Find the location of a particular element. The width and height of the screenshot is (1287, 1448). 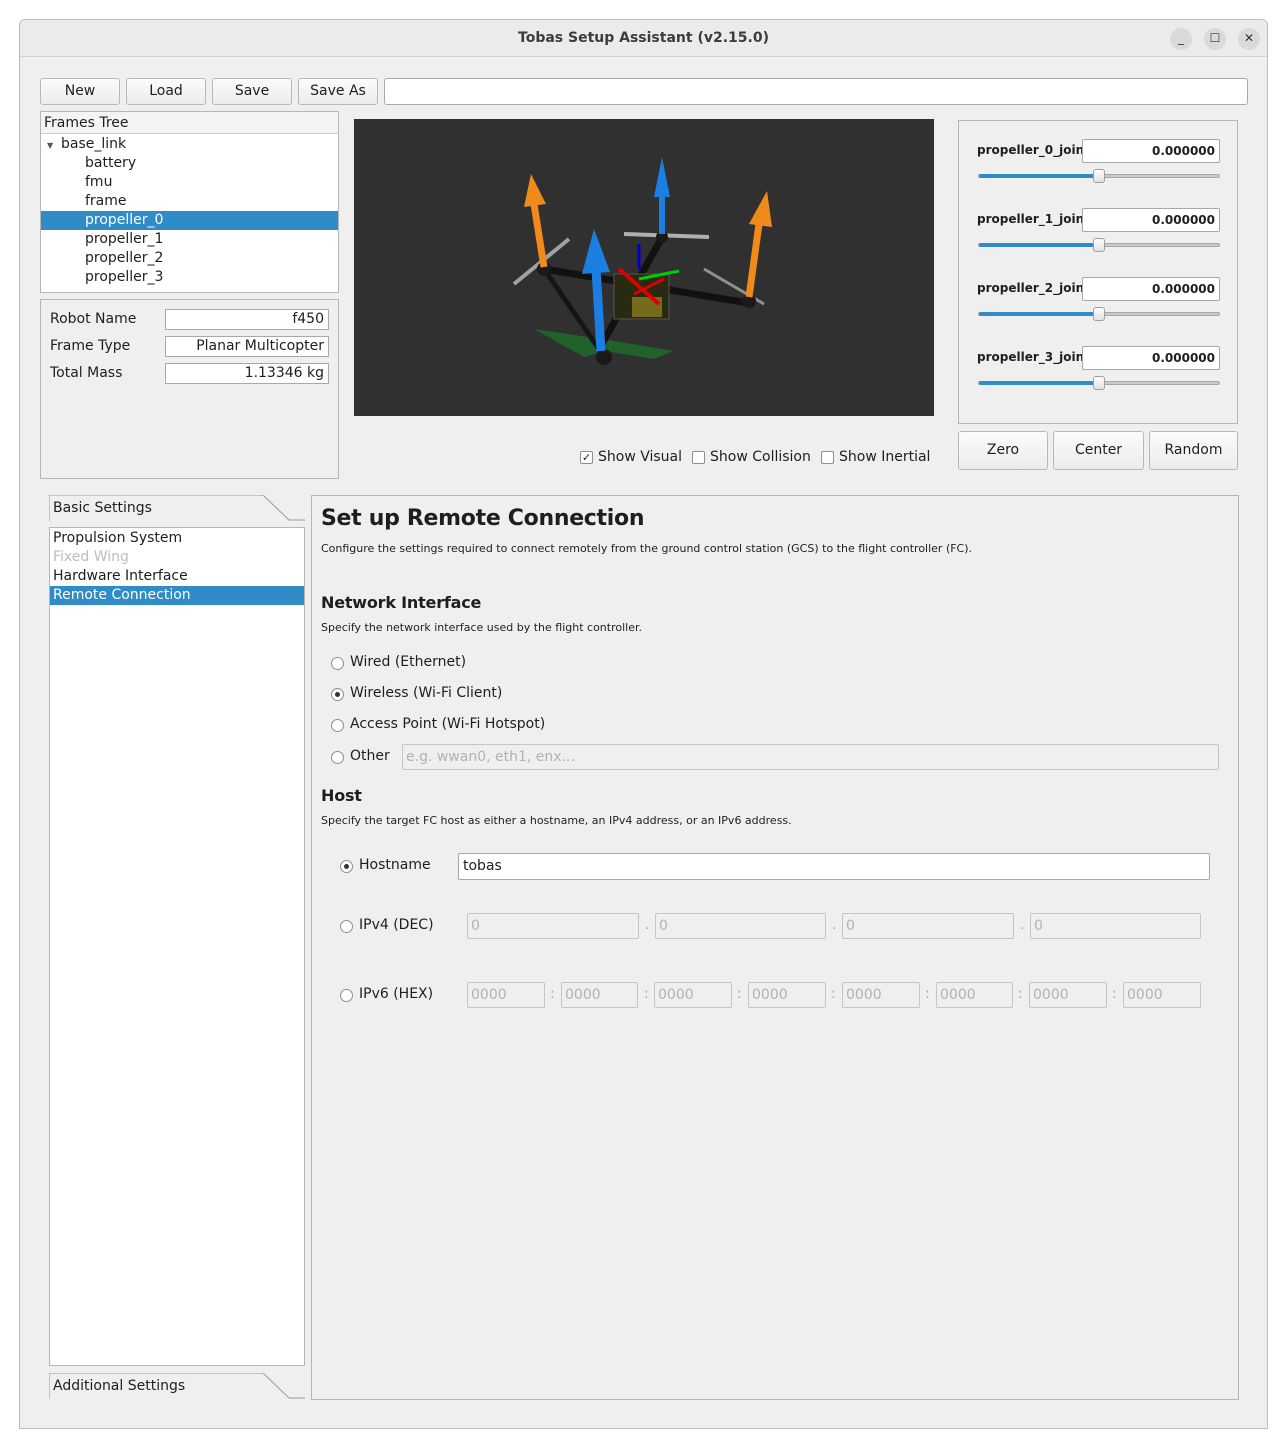

ipv6-radio is located at coordinates (346, 995).